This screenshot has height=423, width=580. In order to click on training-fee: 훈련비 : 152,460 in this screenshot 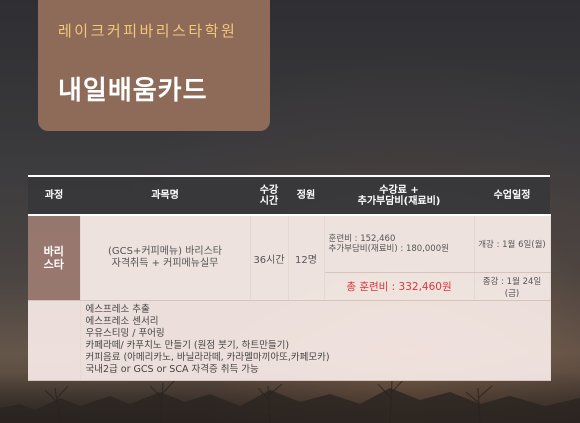, I will do `click(362, 239)`.